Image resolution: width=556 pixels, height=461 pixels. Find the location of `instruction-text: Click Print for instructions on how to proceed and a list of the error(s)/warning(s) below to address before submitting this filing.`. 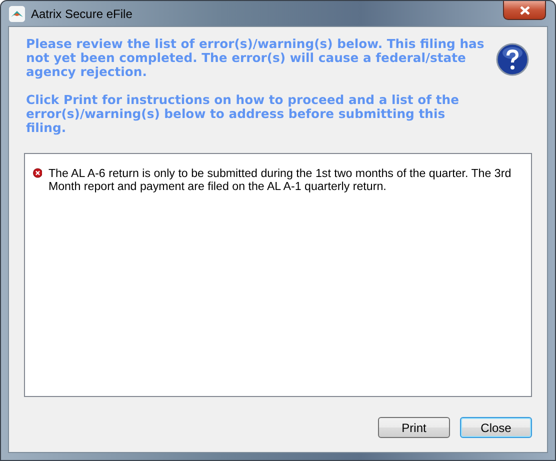

instruction-text: Click Print for instructions on how to proceed and a list of the error(s)/warning(s) below to address before submitting this filing. is located at coordinates (243, 114).